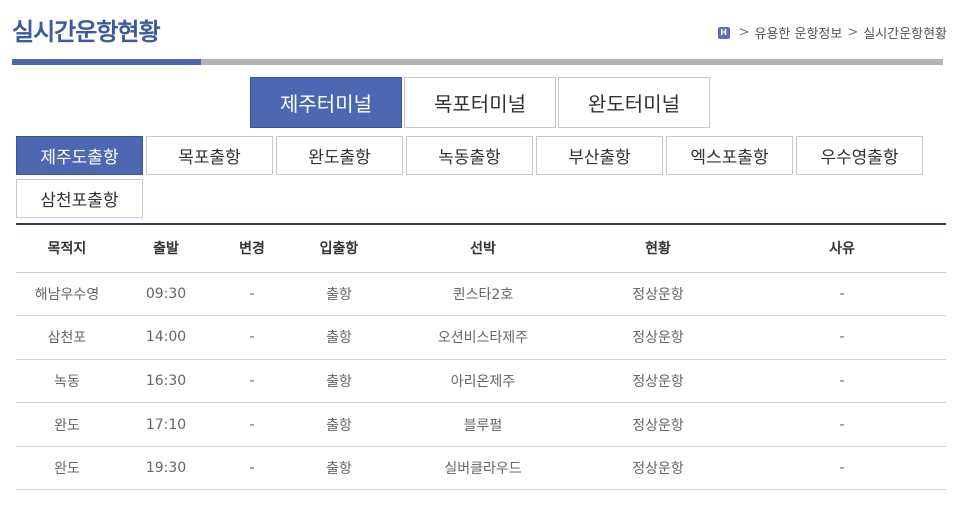  I want to click on cell-ship: 아리온제주, so click(483, 381).